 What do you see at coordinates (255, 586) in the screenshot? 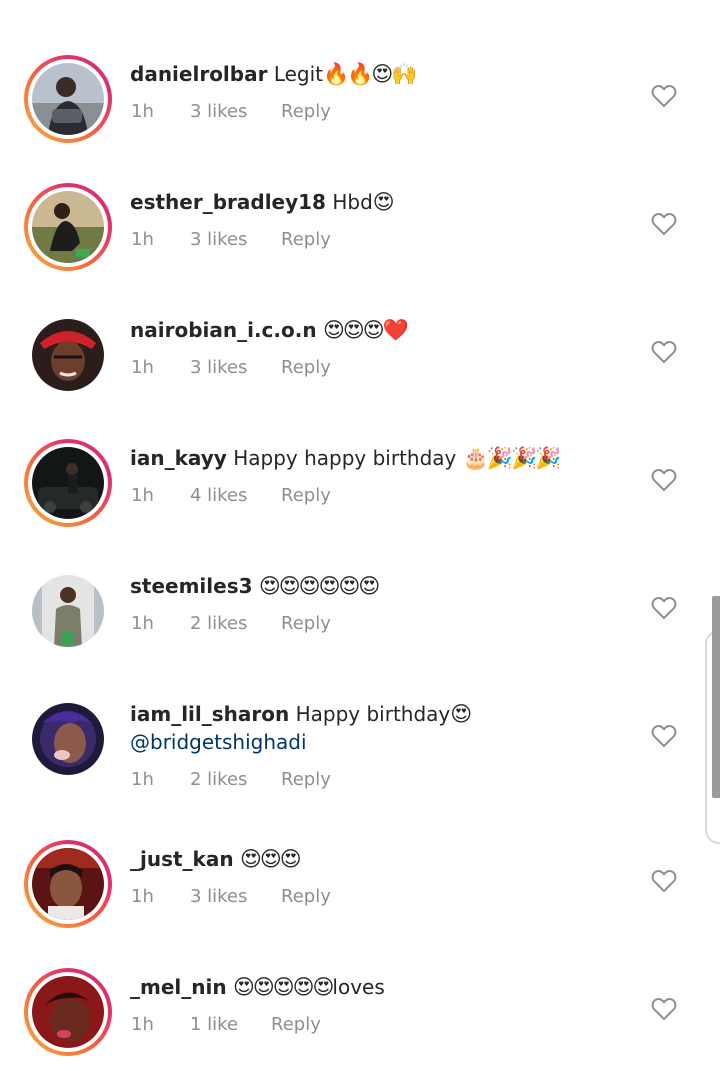
I see `comment-text: steemiles3 😍😍😍😍😍😍` at bounding box center [255, 586].